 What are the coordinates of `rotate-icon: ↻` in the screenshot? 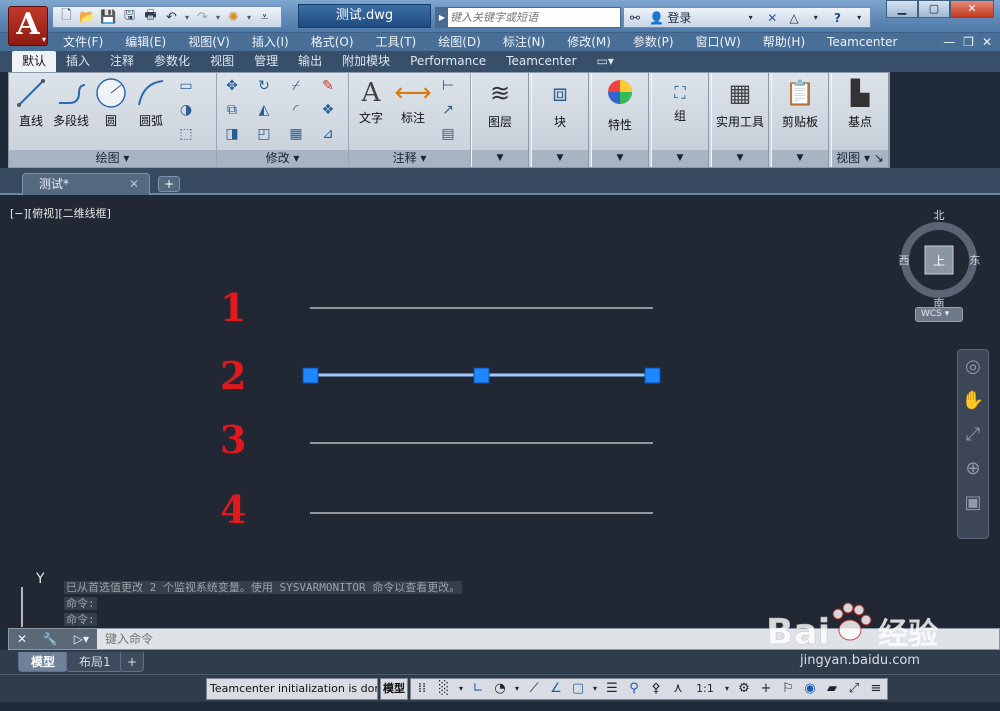 It's located at (264, 86).